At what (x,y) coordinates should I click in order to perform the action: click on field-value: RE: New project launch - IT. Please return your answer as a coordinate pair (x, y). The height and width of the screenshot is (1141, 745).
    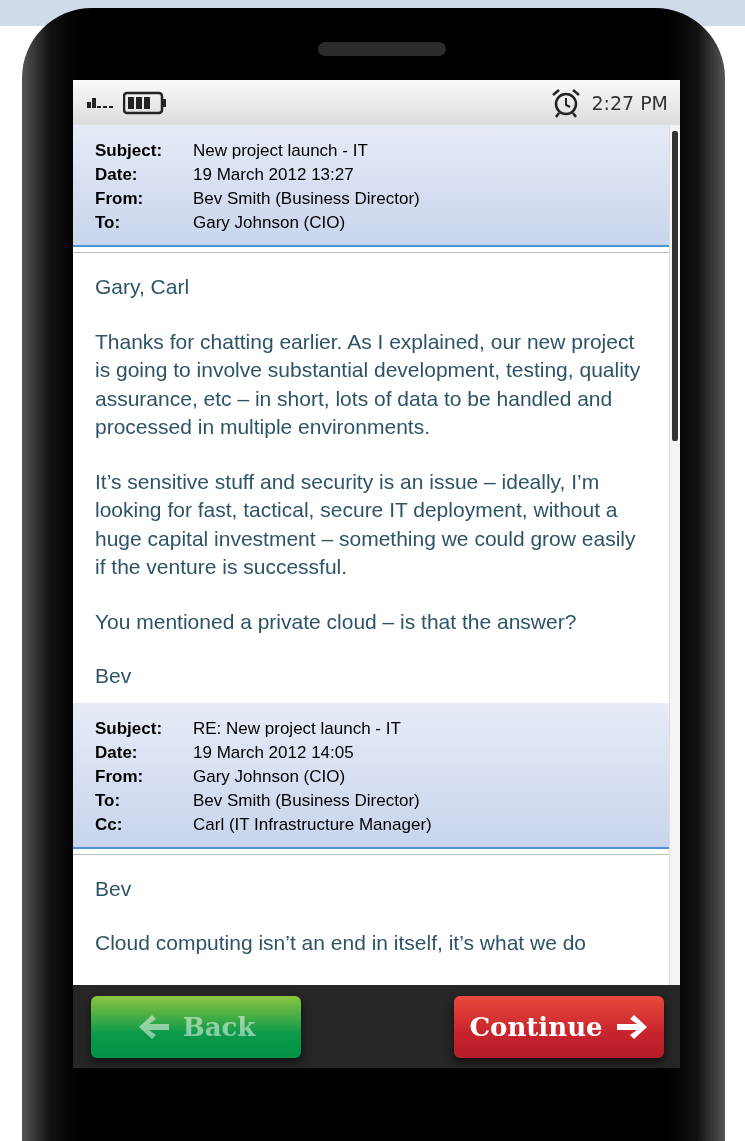
    Looking at the image, I should click on (297, 728).